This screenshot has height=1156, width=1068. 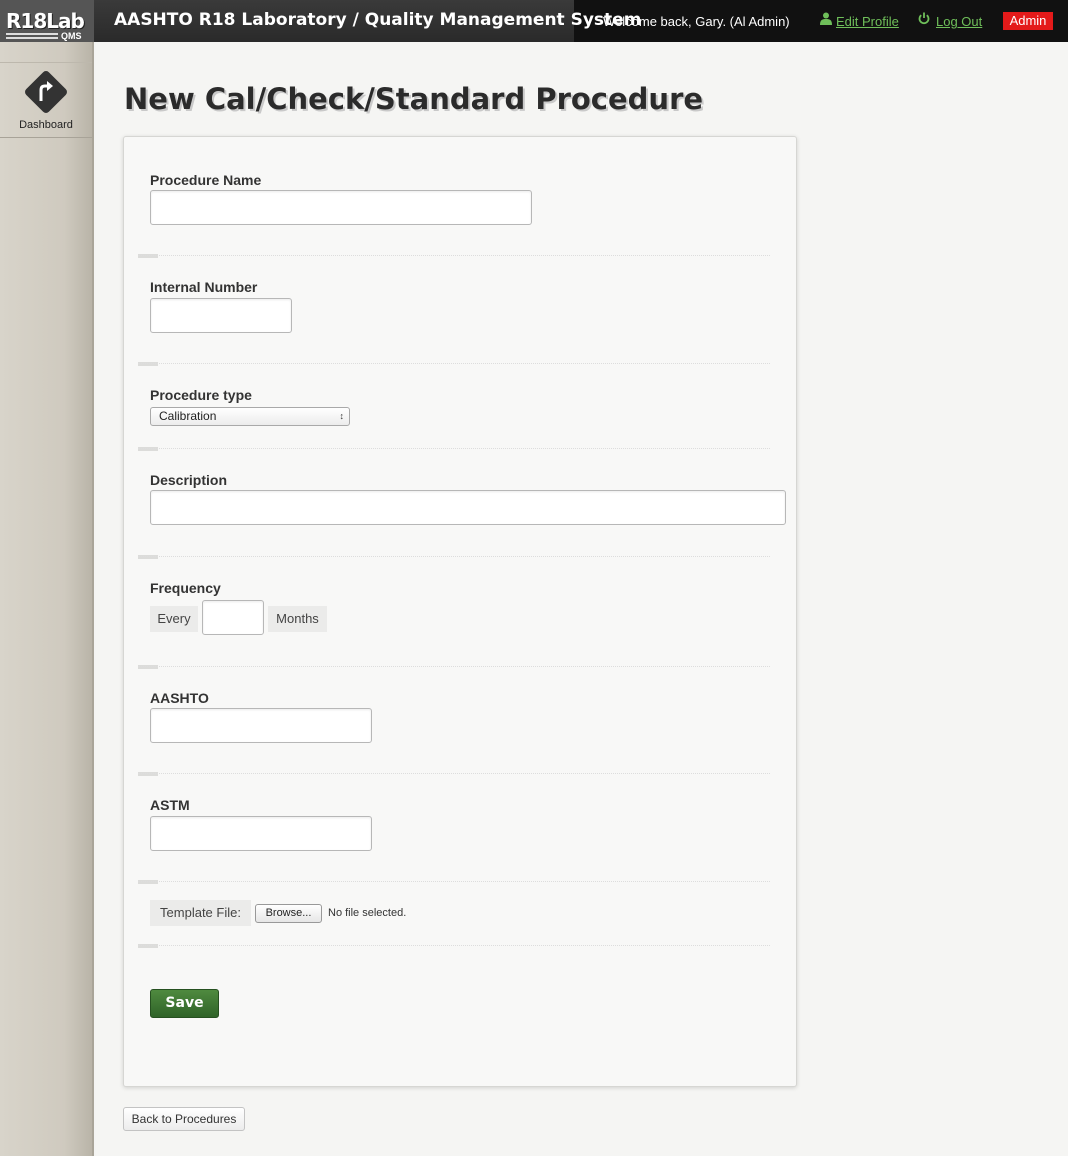 What do you see at coordinates (46, 92) in the screenshot?
I see `turn-arrow-icon` at bounding box center [46, 92].